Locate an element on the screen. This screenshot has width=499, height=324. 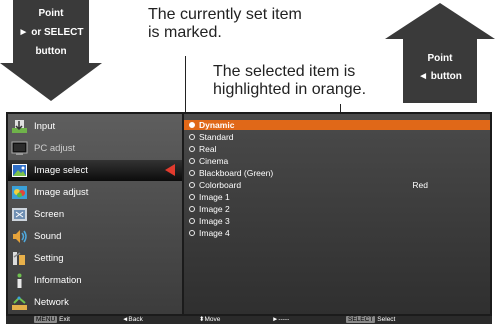
image-select-icon is located at coordinates (19, 170).